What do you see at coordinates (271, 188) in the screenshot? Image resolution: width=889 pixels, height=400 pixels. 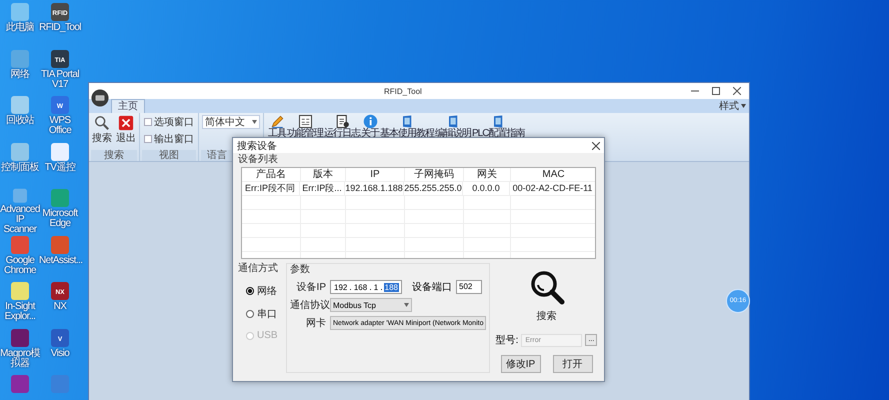 I see `table-cell: Err:IP段不同` at bounding box center [271, 188].